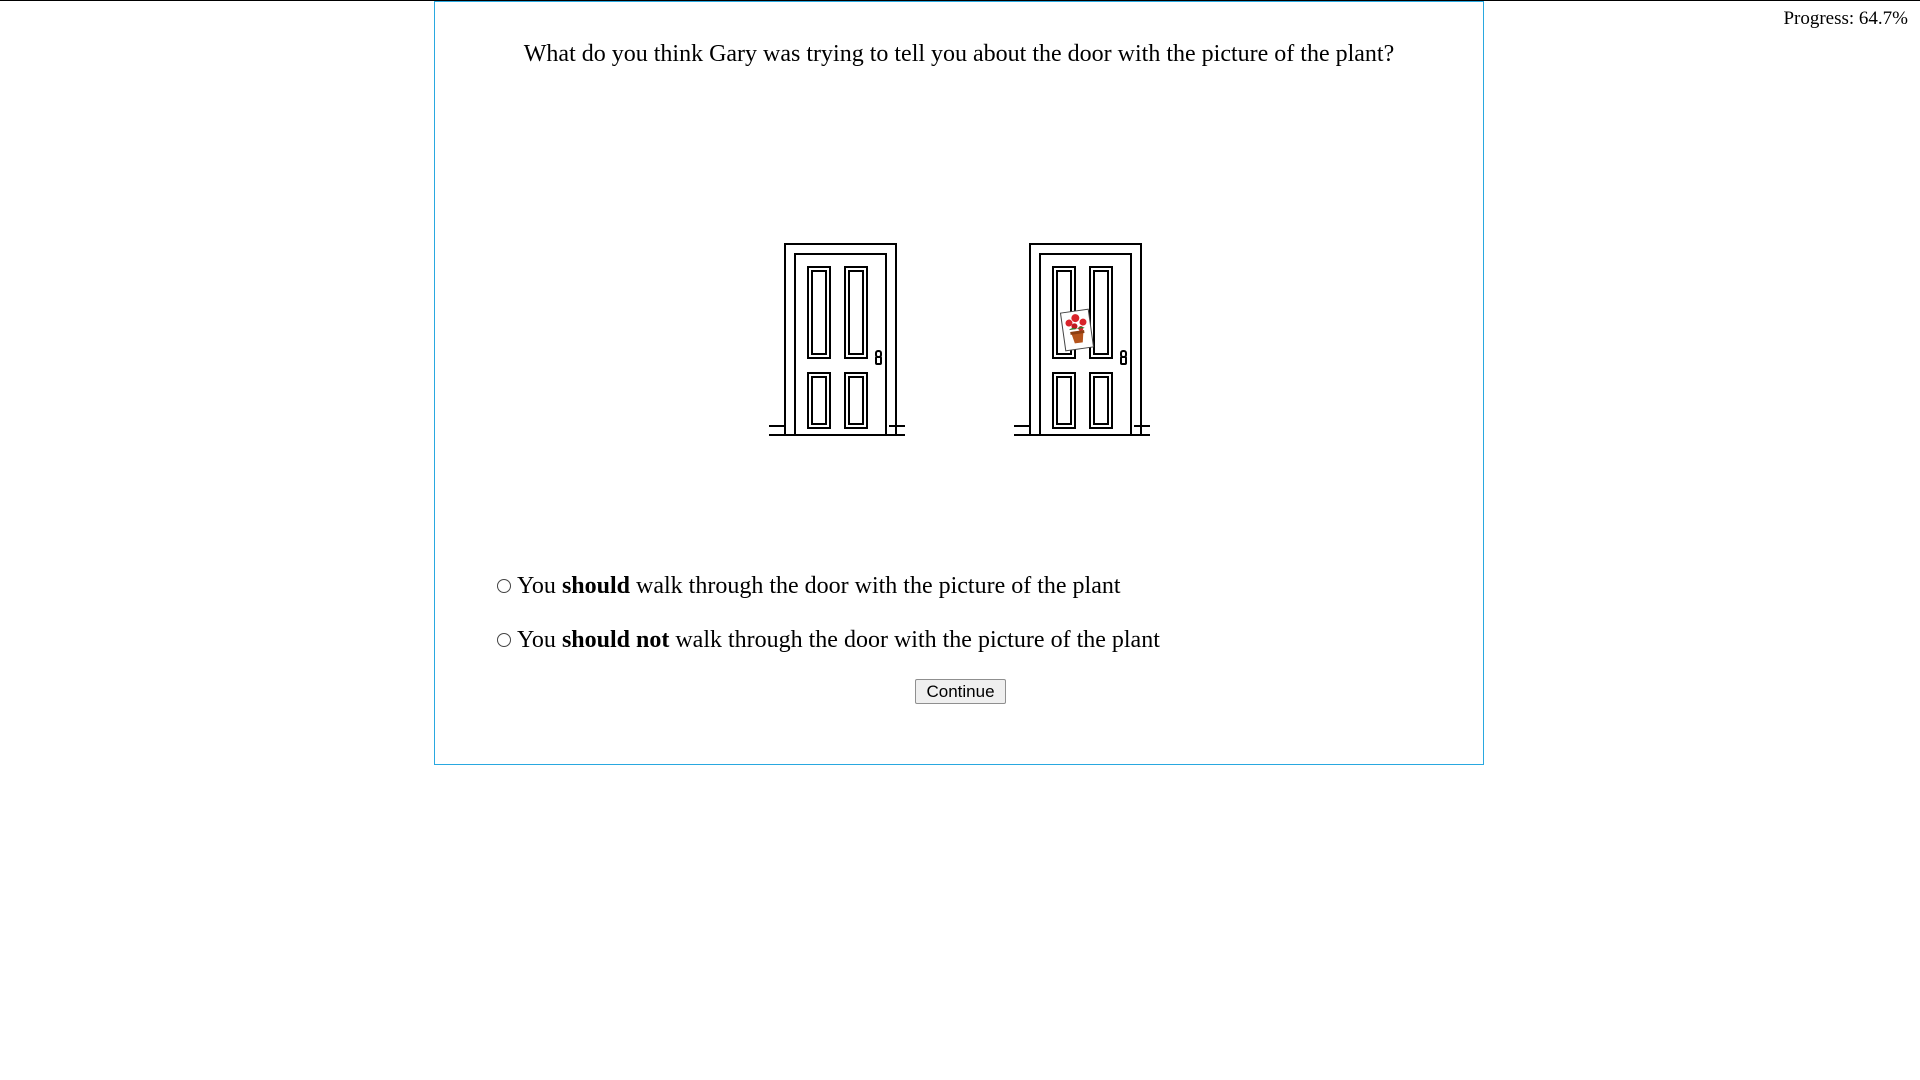  Describe the element at coordinates (837, 339) in the screenshot. I see `plain-door-icon` at that location.